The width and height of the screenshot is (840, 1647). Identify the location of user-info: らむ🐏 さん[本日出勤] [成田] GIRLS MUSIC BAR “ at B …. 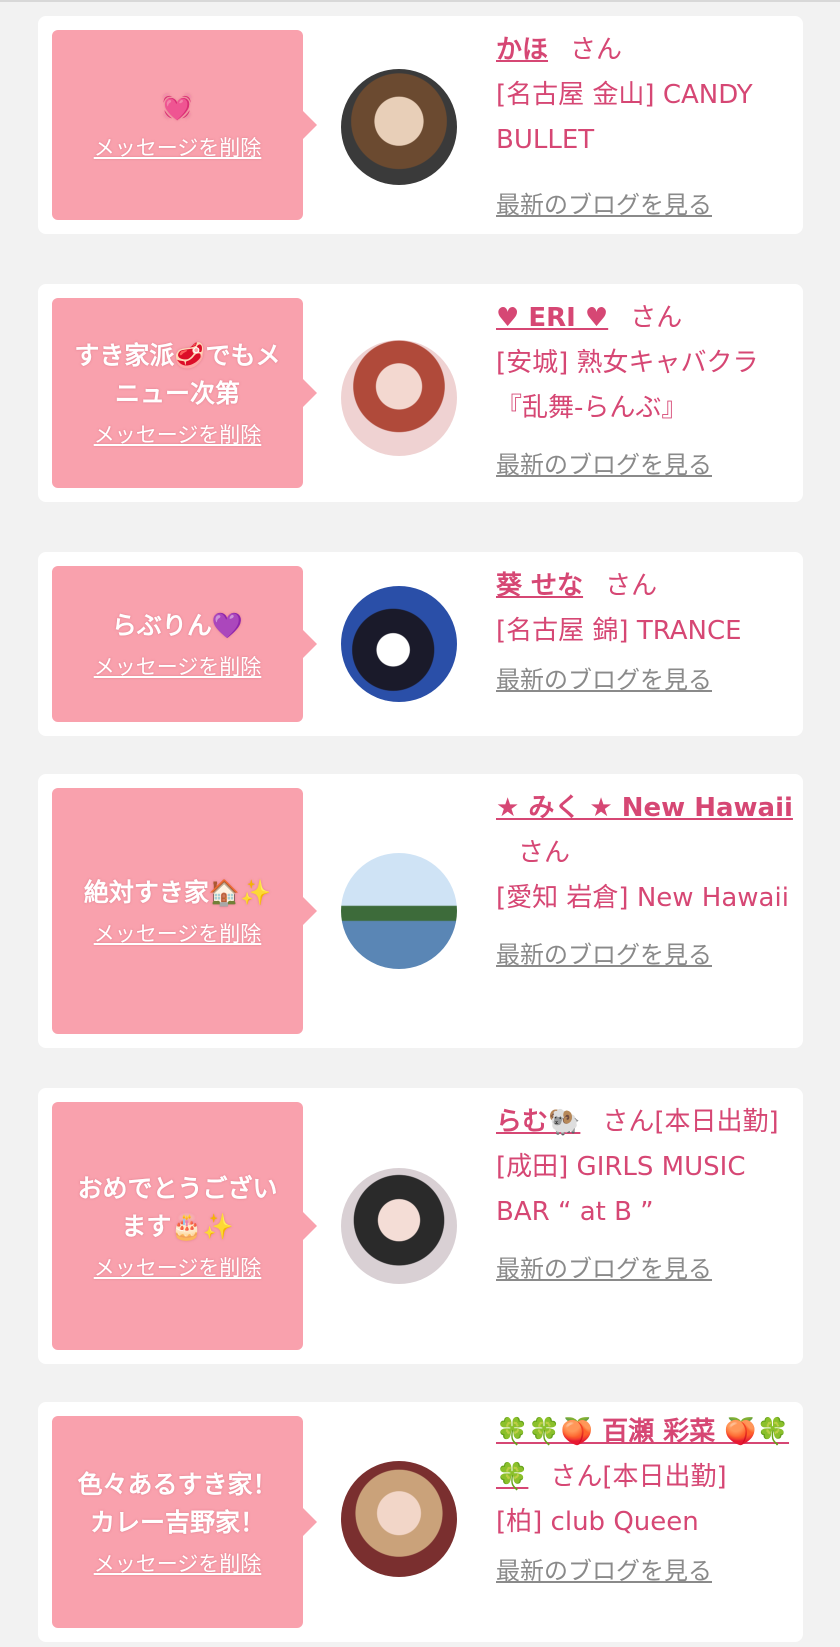
(646, 1196).